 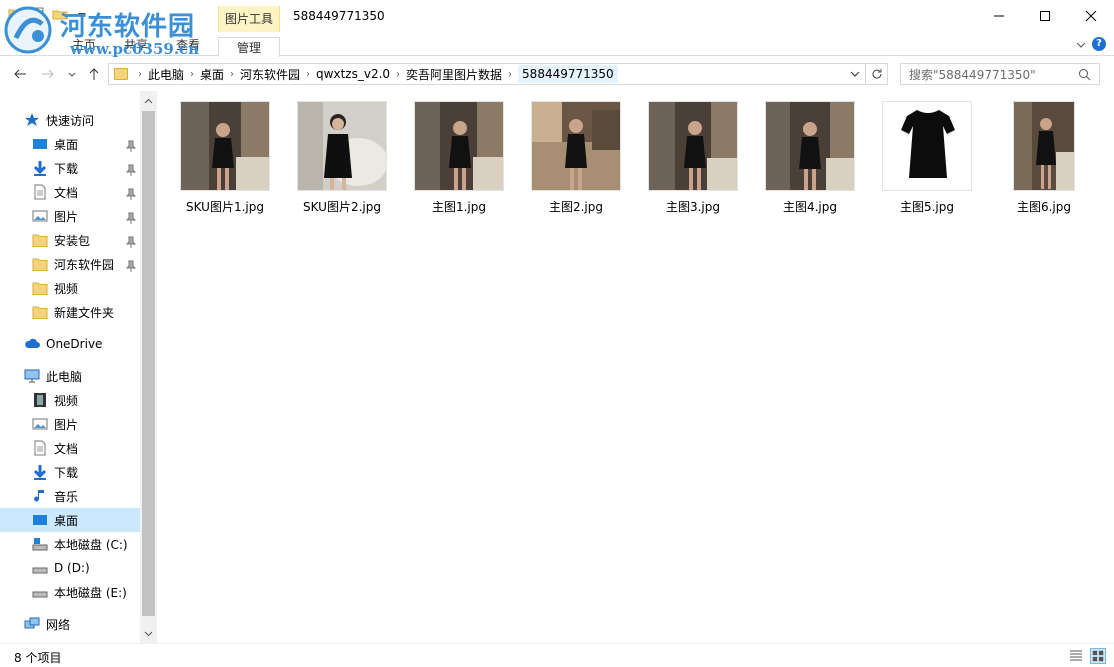 What do you see at coordinates (459, 207) in the screenshot?
I see `file-name: 主图1.jpg` at bounding box center [459, 207].